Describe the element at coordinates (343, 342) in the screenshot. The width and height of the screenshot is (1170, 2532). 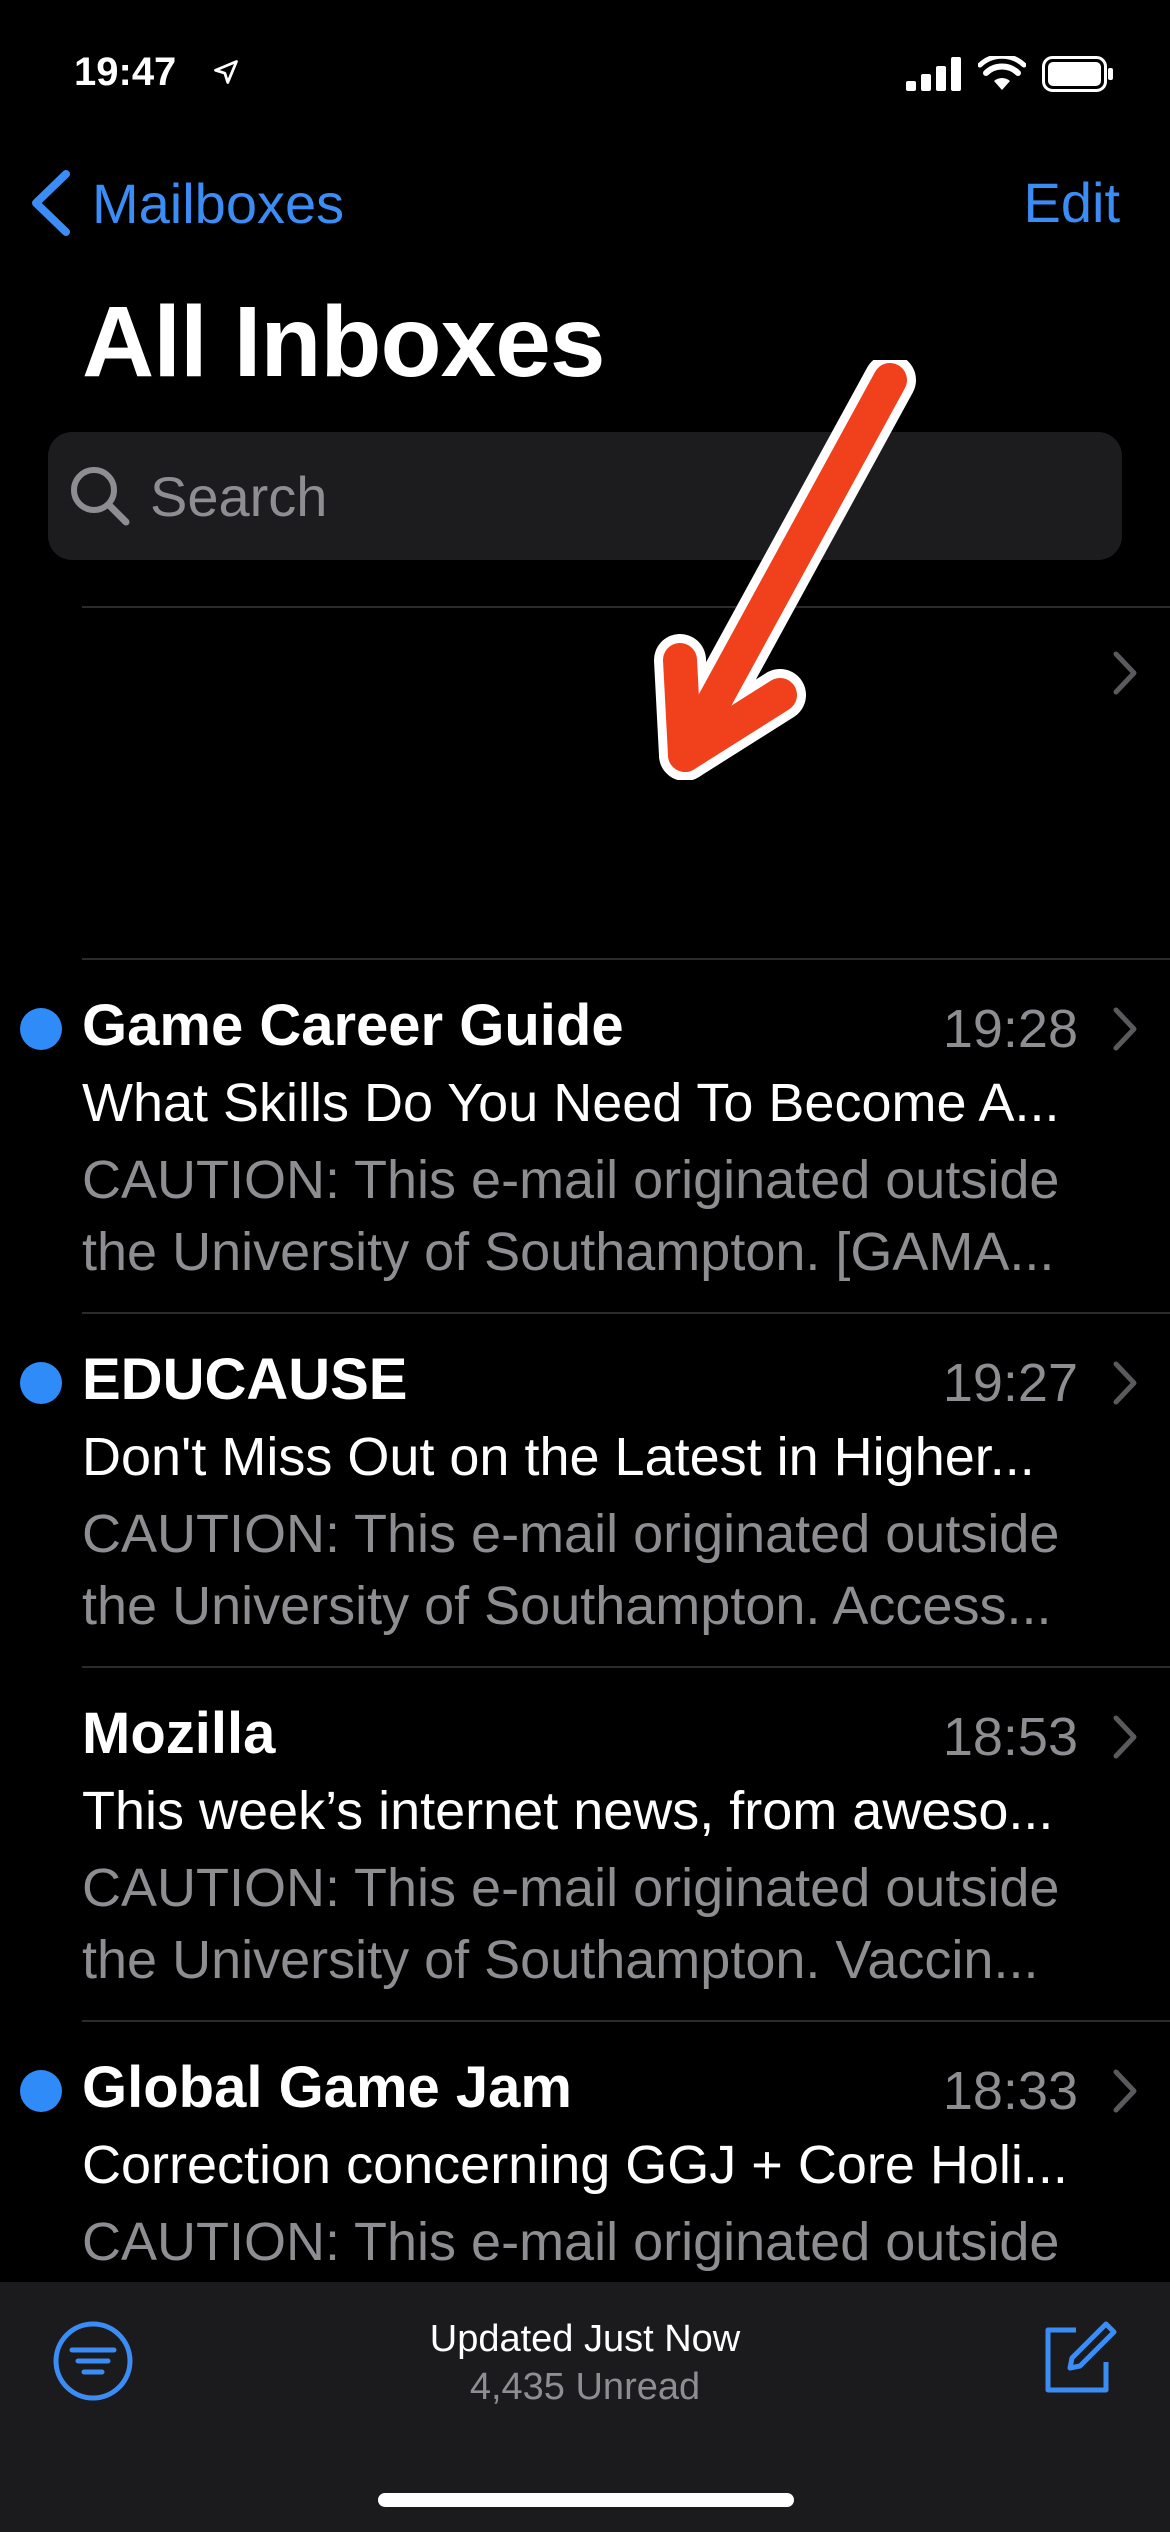
I see `page-title: All Inboxes` at that location.